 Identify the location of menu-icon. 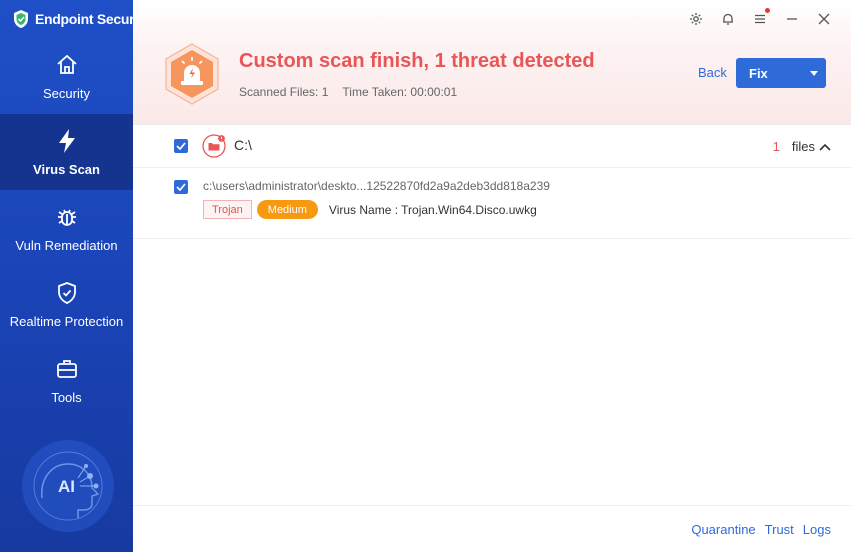
(760, 18).